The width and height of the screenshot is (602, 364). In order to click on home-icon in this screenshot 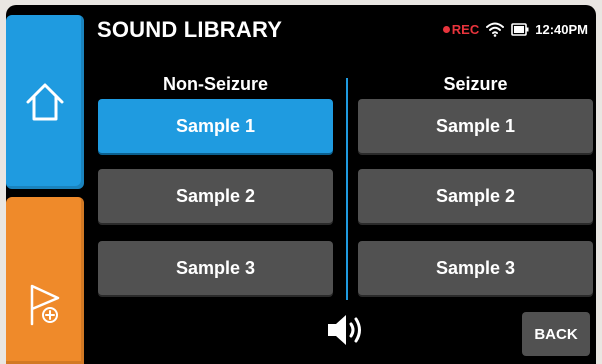, I will do `click(45, 102)`.